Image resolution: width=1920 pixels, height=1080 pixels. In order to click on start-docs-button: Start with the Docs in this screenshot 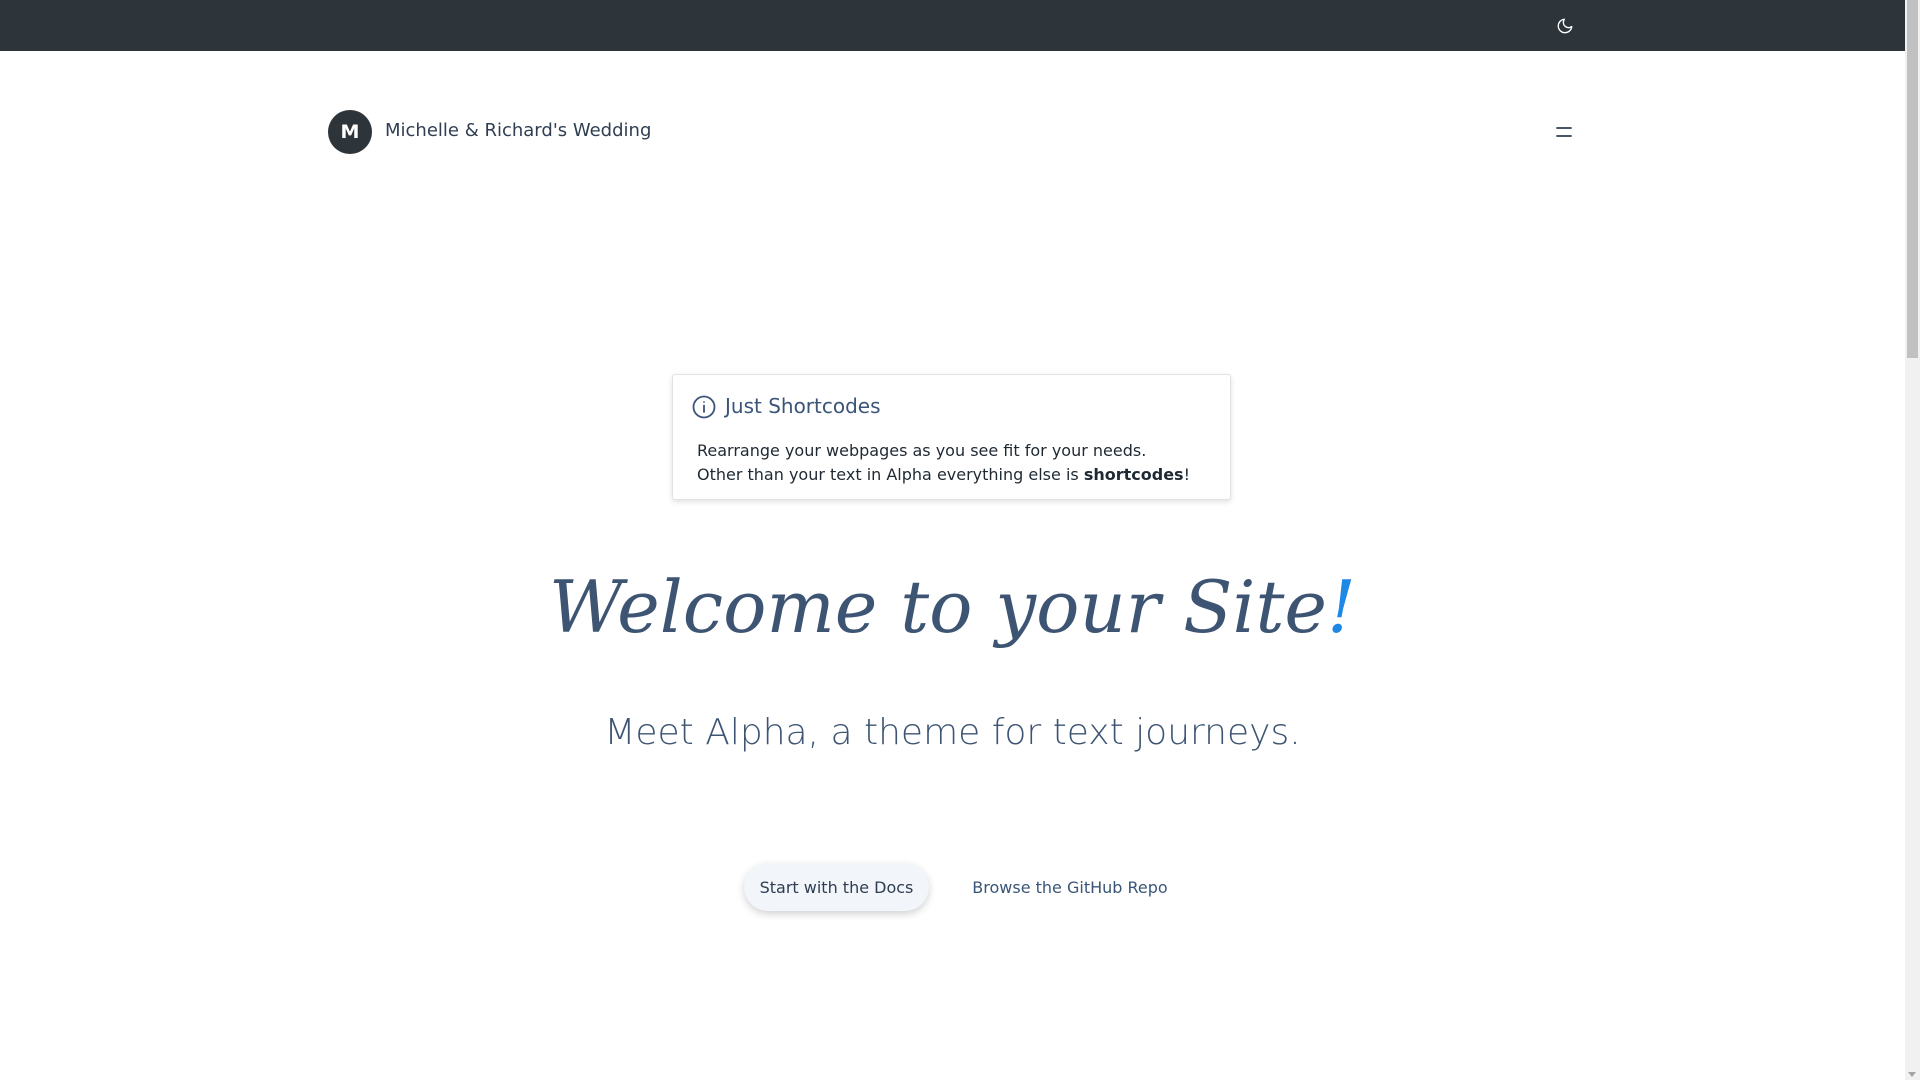, I will do `click(836, 887)`.